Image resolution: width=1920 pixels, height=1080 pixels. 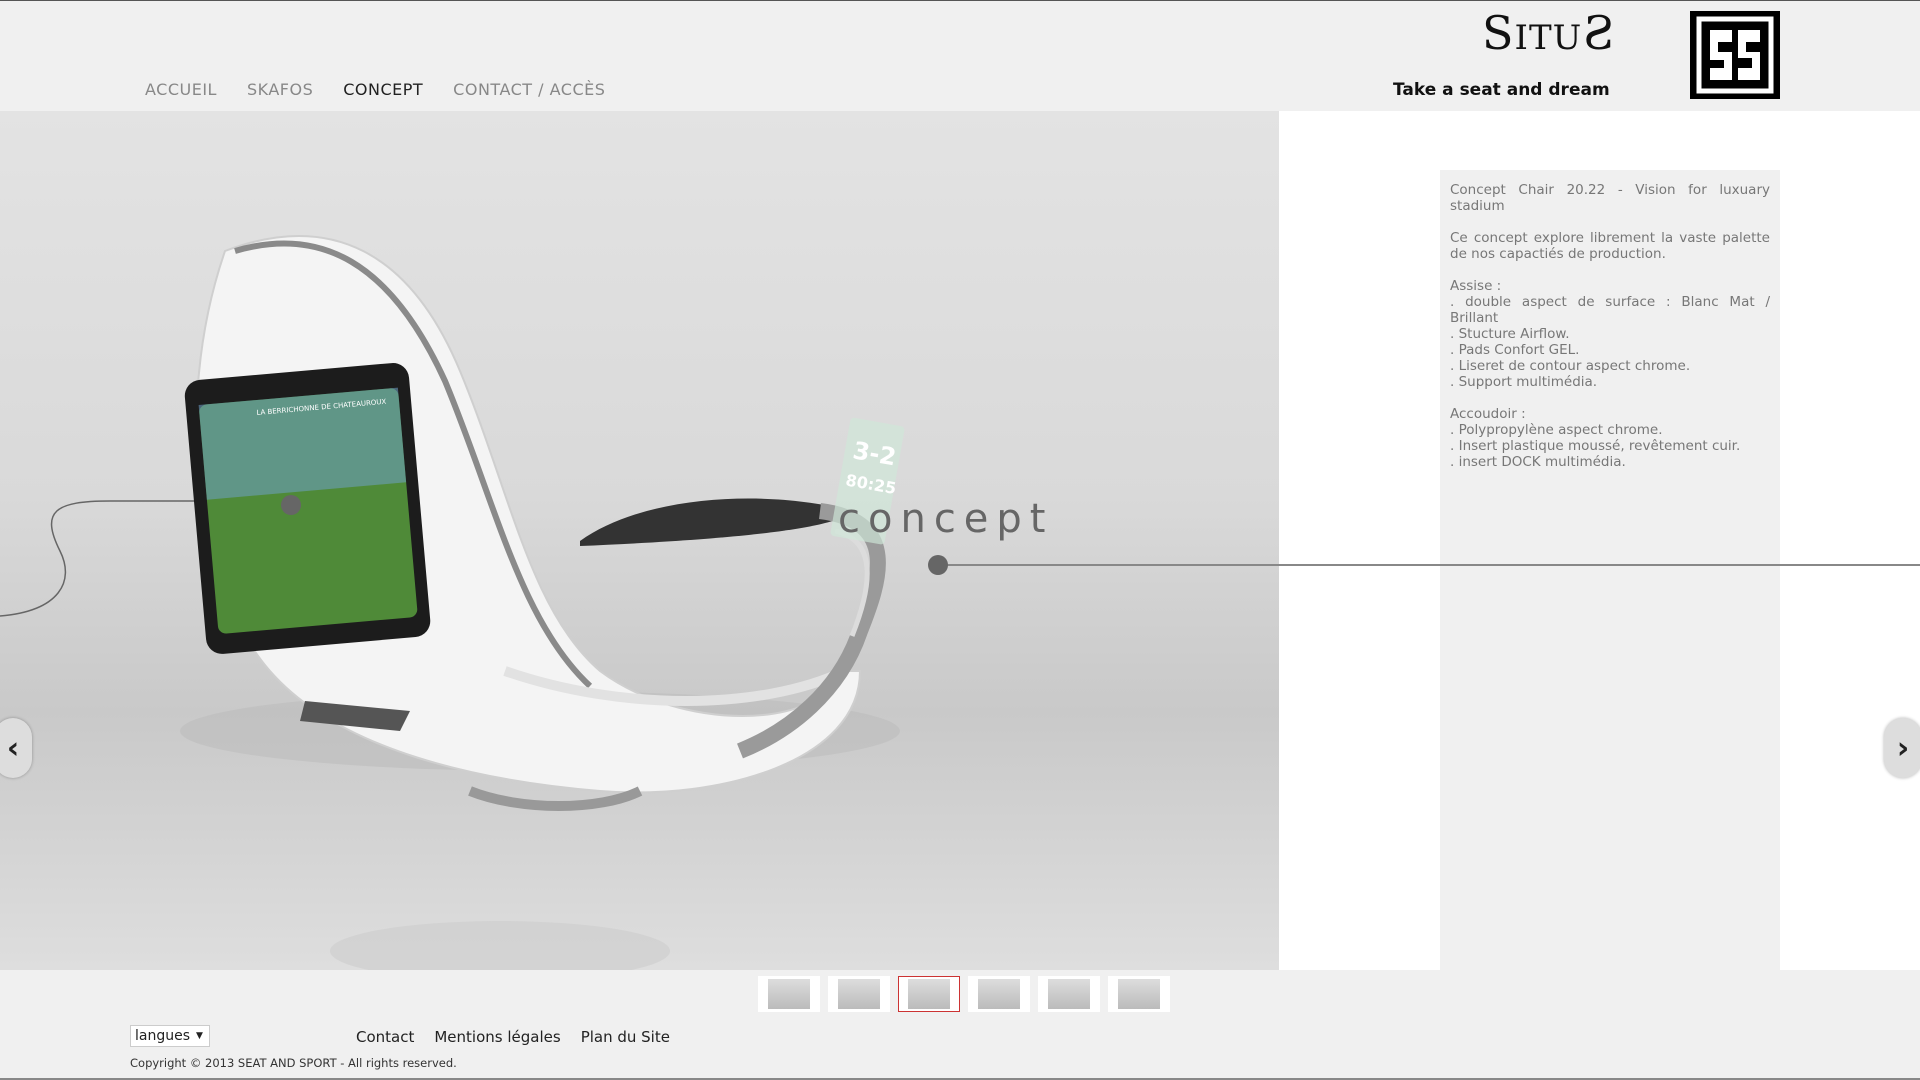 I want to click on nav-skafos: SKAFOS, so click(x=280, y=89).